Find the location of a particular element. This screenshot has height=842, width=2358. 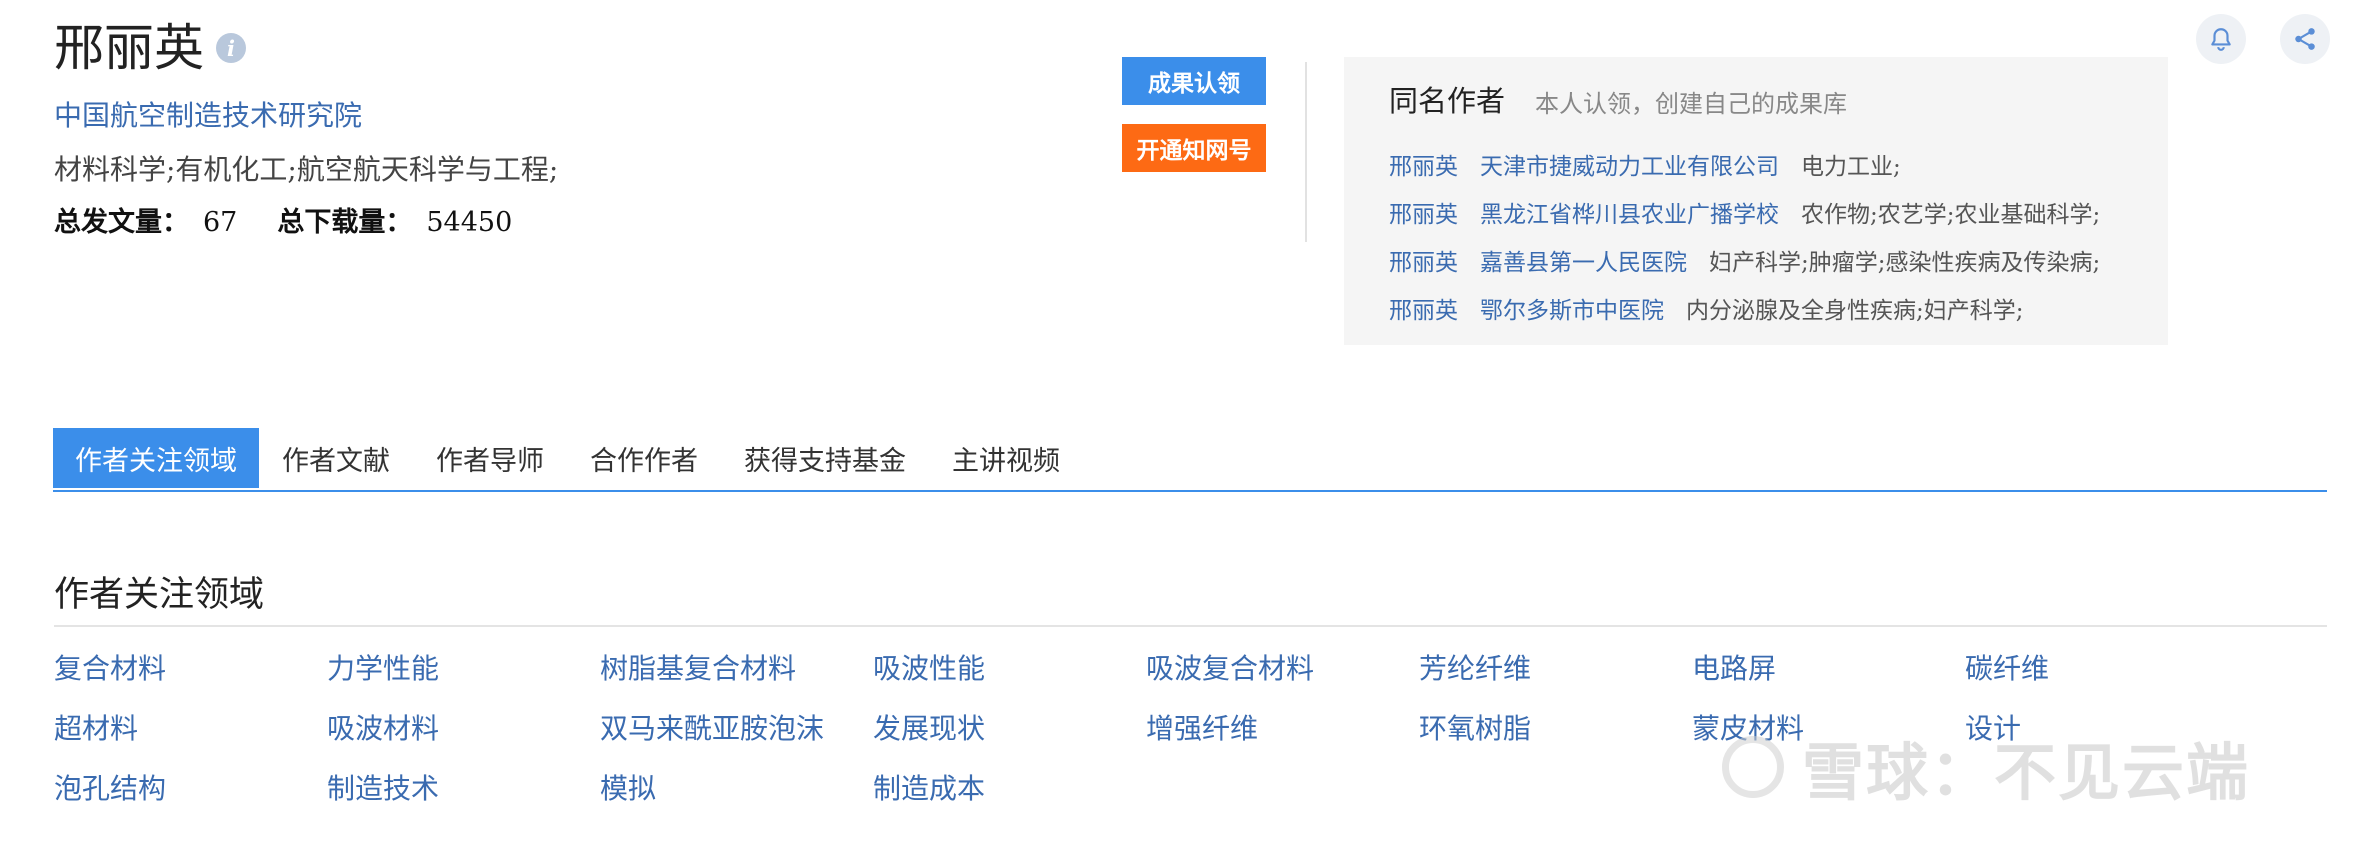

keyword-link: 增强纤维 is located at coordinates (1202, 727).